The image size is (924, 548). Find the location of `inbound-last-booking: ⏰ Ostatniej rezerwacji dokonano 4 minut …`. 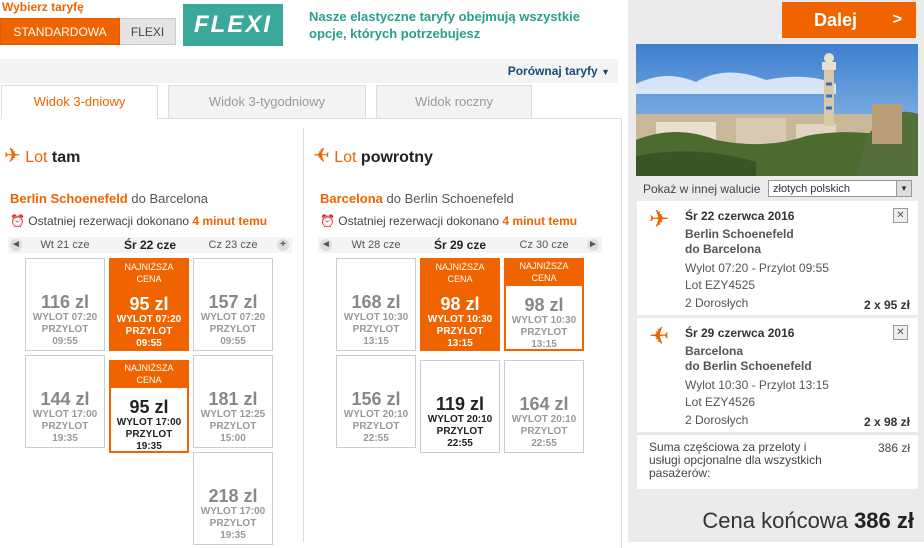

inbound-last-booking: ⏰ Ostatniej rezerwacji dokonano 4 minut … is located at coordinates (449, 221).